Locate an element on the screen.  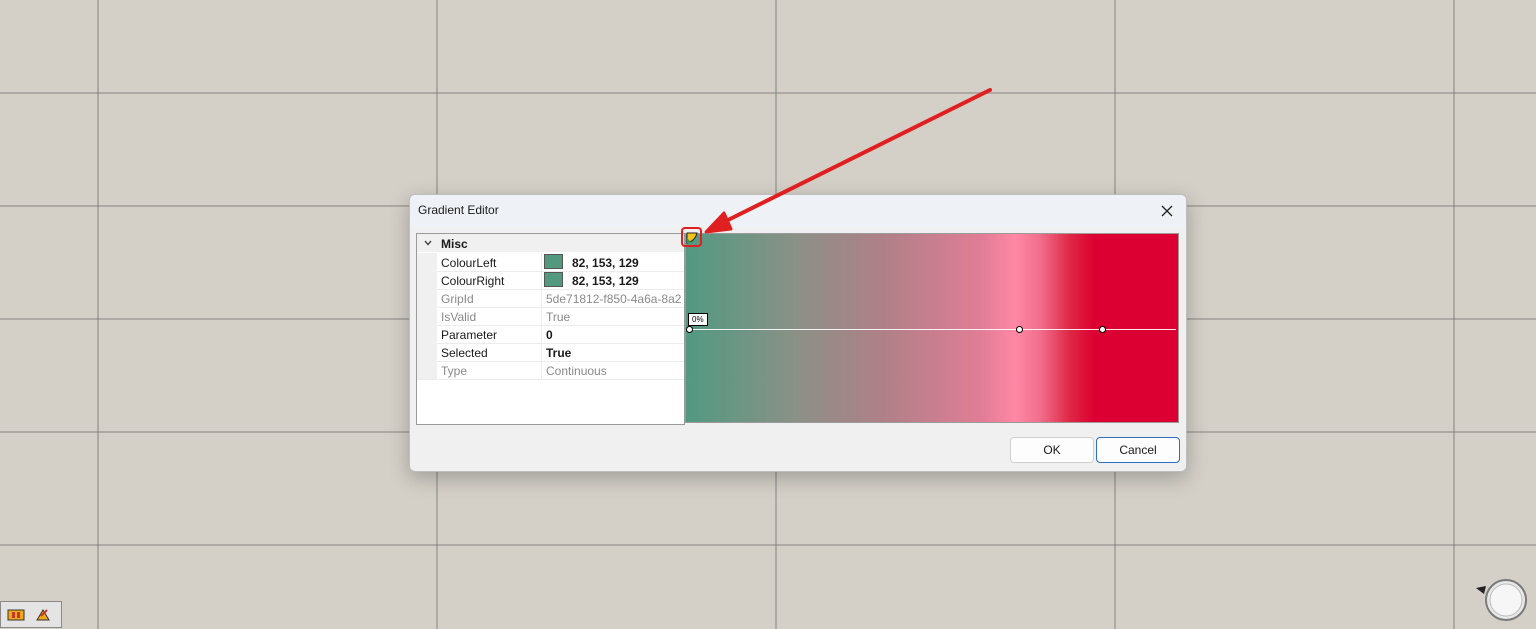
prop-row-colourright: ColourRight 82, 153, 129 is located at coordinates (550, 280).